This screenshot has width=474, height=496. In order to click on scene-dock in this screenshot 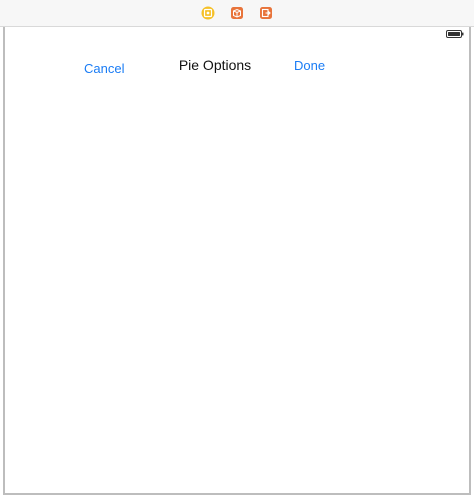, I will do `click(237, 13)`.